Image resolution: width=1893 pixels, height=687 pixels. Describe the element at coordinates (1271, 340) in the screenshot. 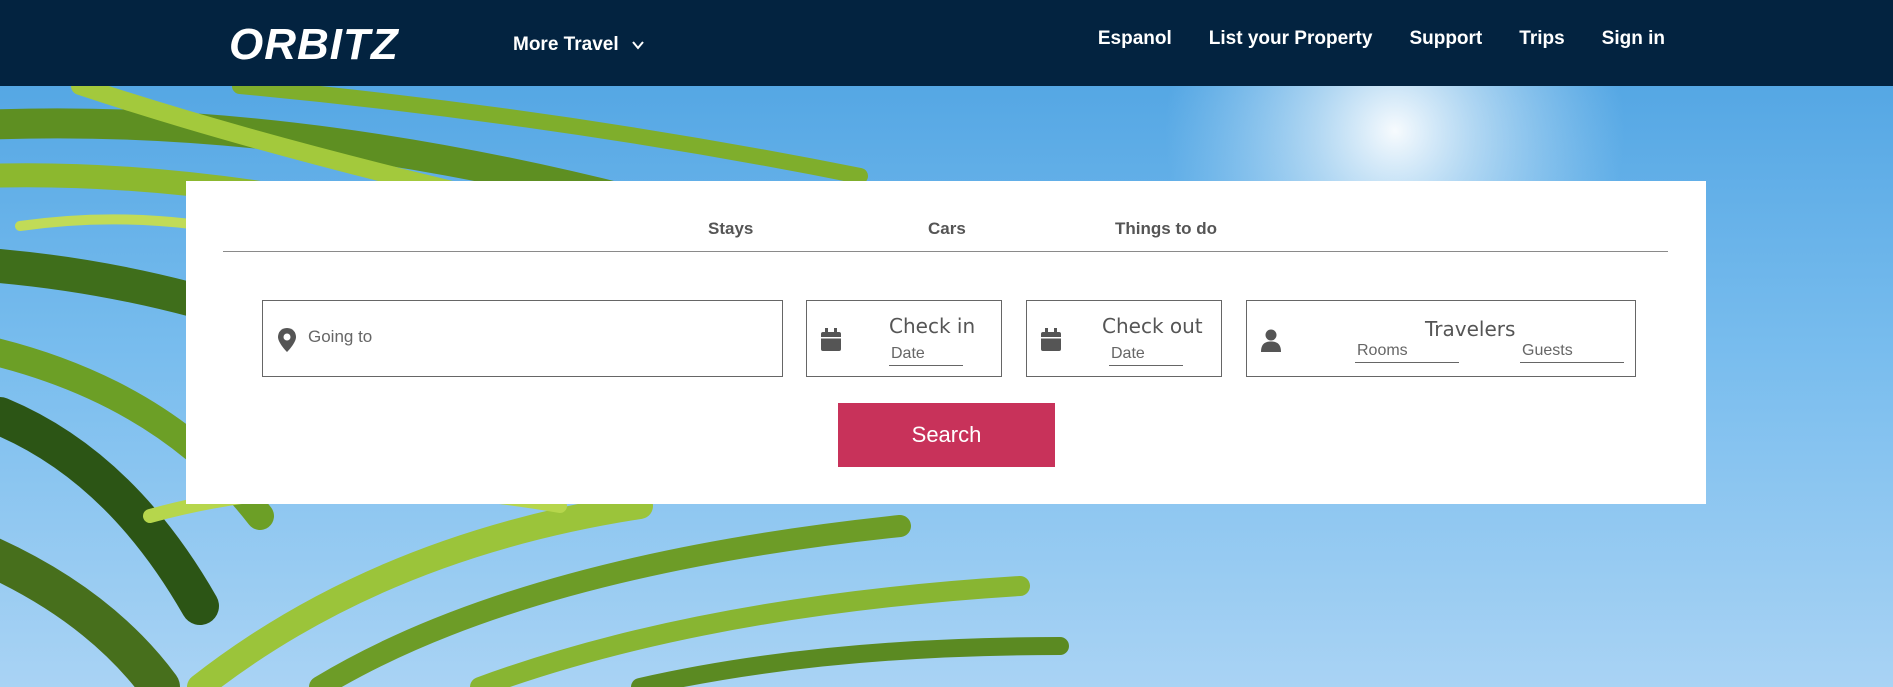

I see `person-icon` at that location.